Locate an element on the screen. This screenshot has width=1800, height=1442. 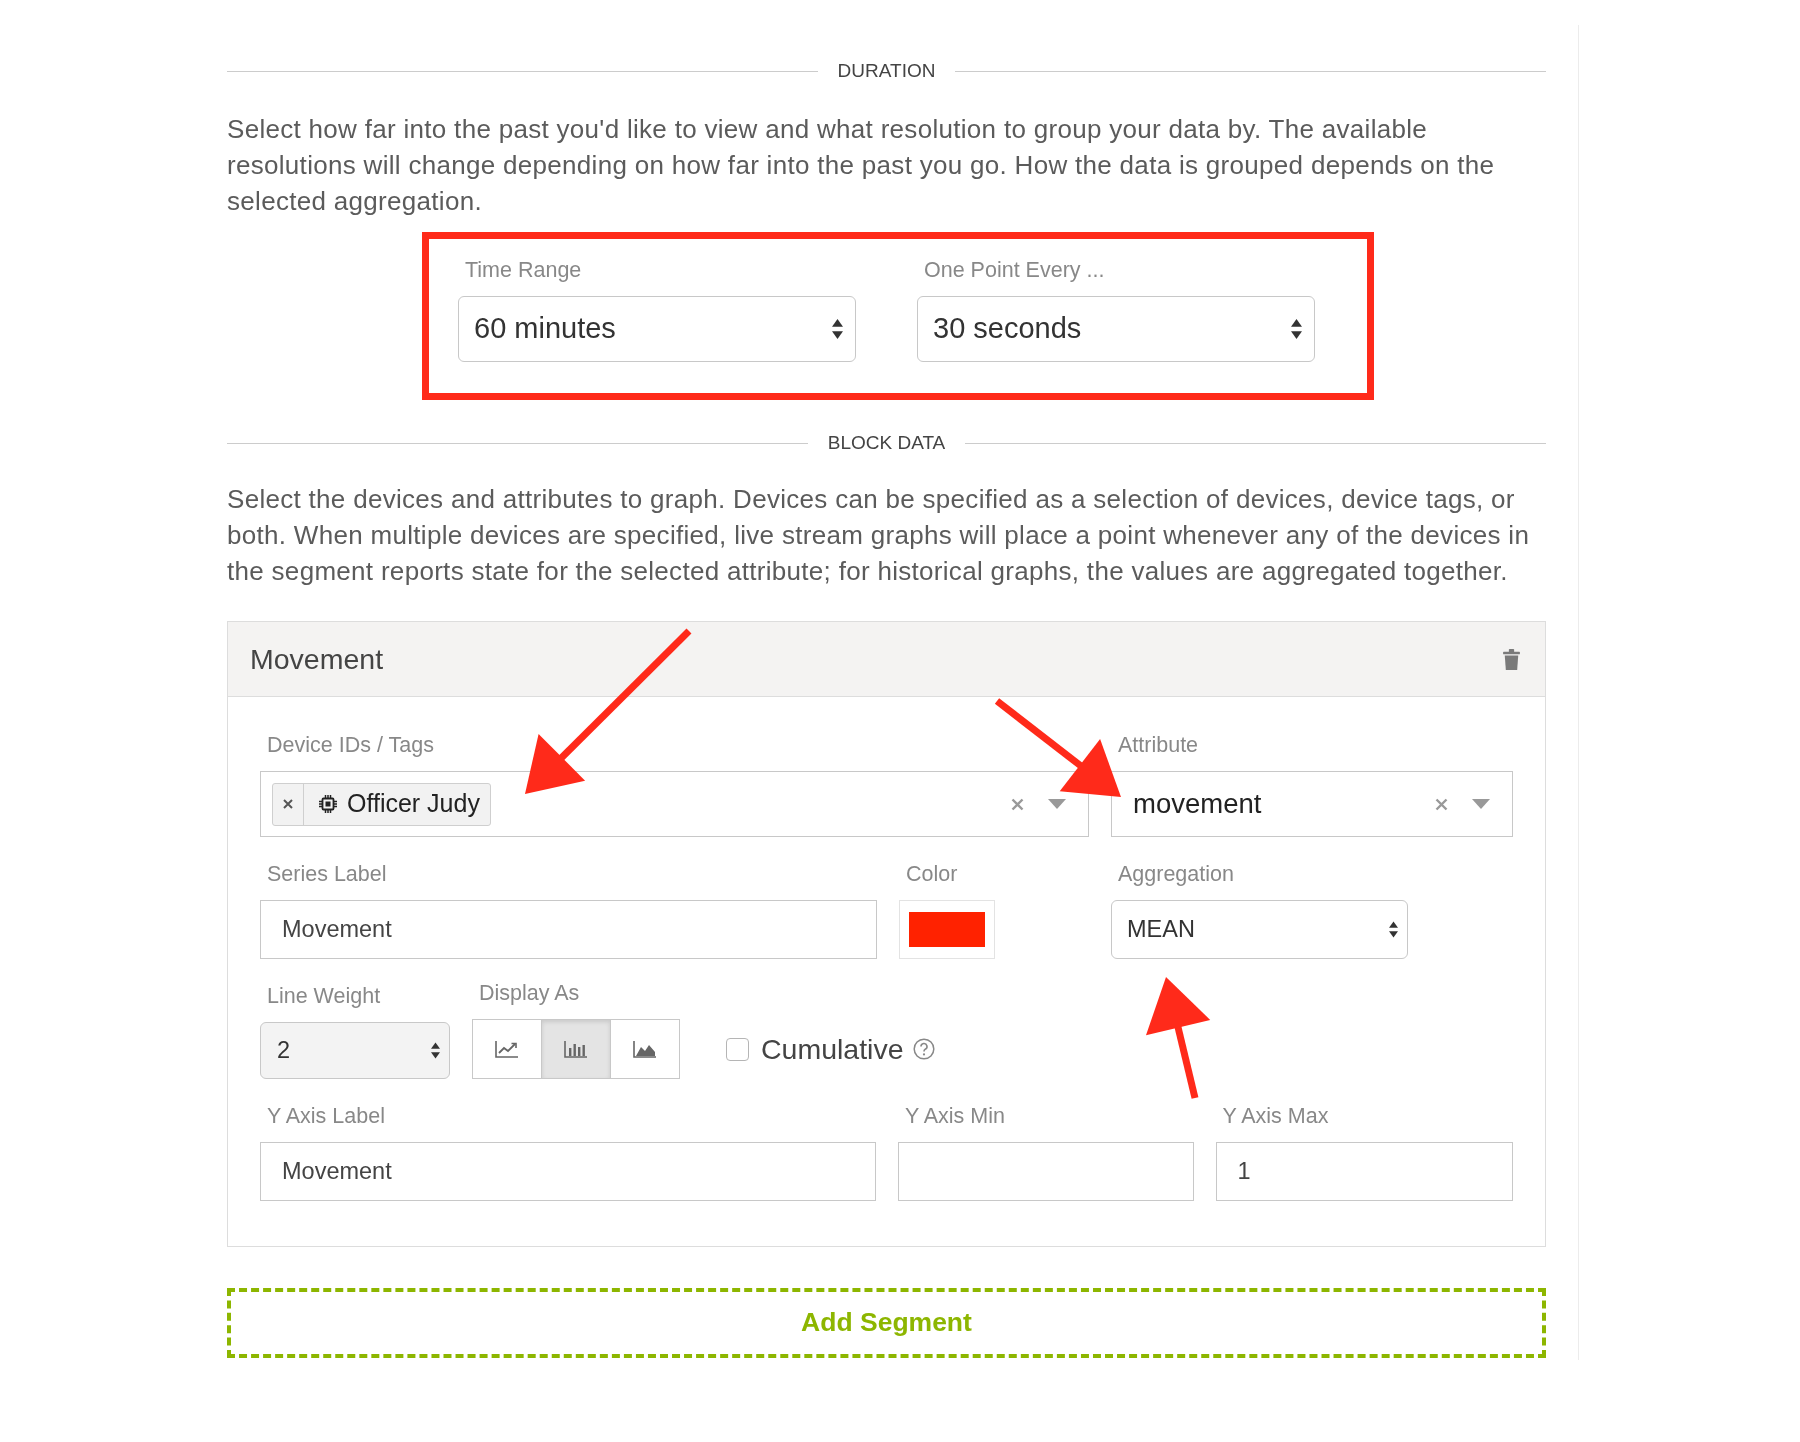
y-axis-min-input is located at coordinates (1046, 1171).